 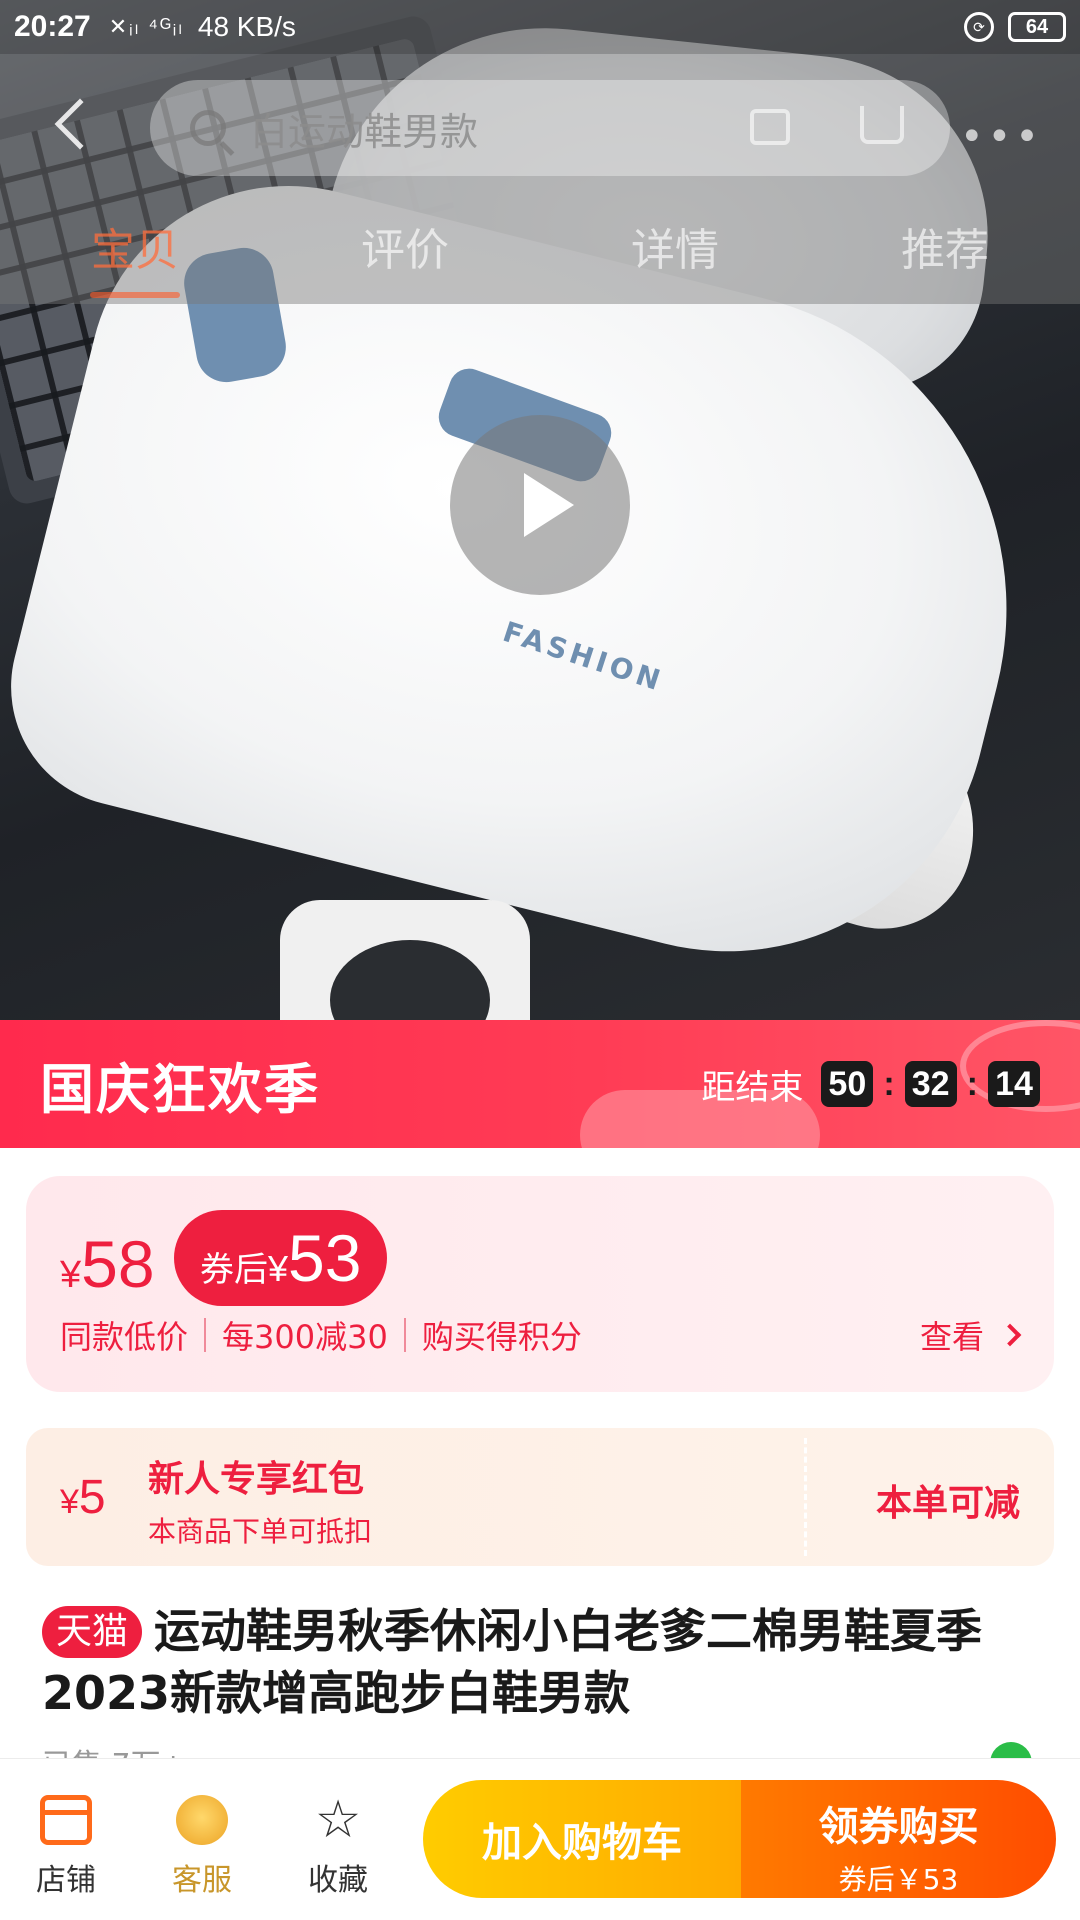 I want to click on share-icon, so click(x=770, y=127).